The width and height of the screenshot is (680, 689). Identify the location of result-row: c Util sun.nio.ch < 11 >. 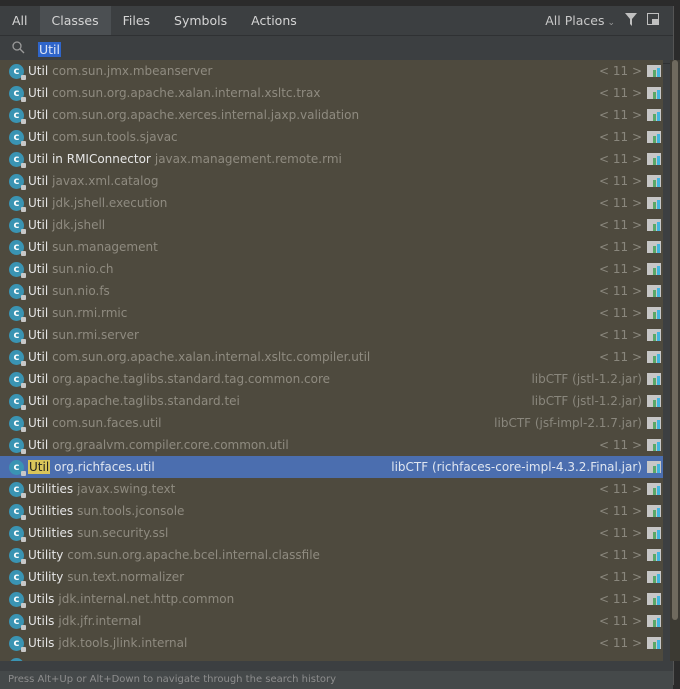
(331, 269).